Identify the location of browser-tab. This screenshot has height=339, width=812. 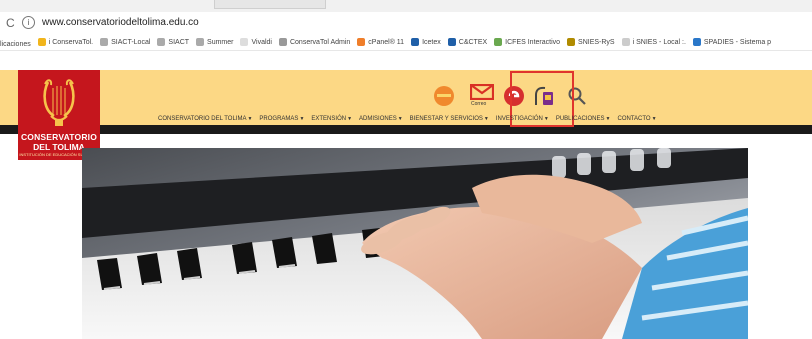
(270, 4).